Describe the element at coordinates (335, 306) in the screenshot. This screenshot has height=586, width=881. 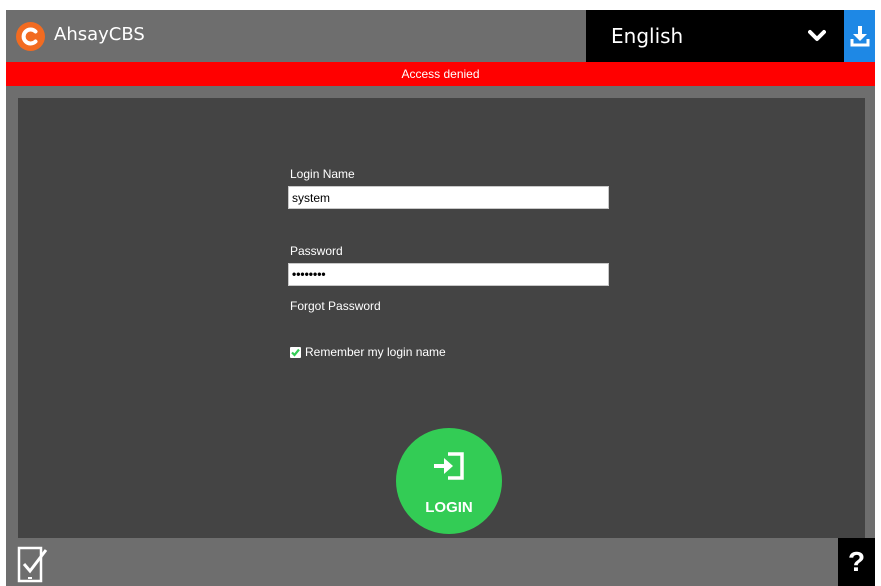
I see `forgot-password-link: Forgot Password` at that location.